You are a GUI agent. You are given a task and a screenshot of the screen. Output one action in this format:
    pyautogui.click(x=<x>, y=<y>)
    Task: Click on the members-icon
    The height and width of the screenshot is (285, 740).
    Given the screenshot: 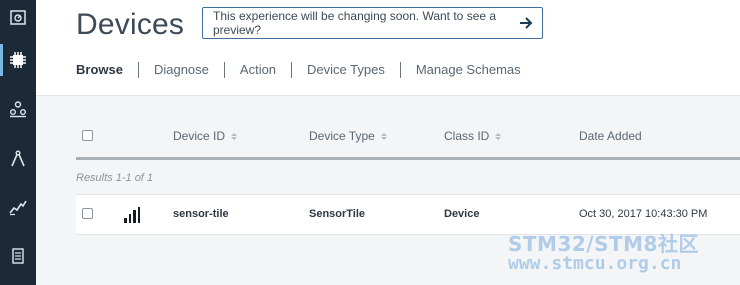 What is the action you would take?
    pyautogui.click(x=18, y=109)
    